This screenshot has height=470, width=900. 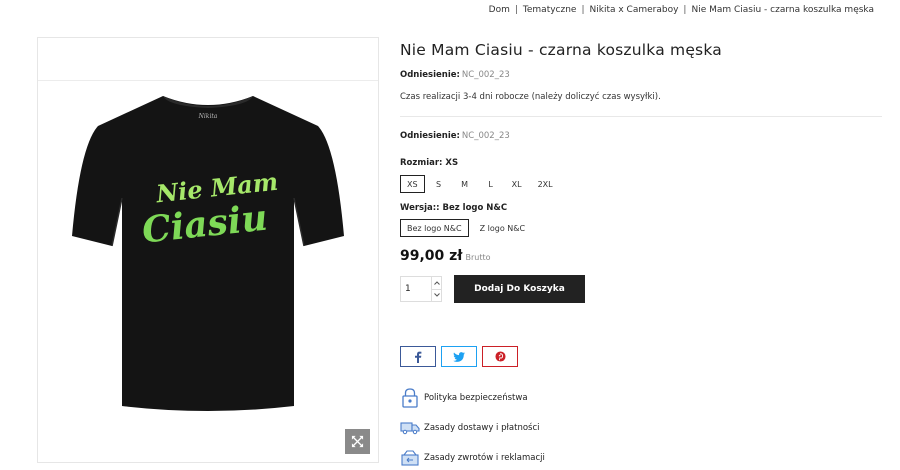 I want to click on price-row: 99,00 zł Brutto, so click(x=445, y=254).